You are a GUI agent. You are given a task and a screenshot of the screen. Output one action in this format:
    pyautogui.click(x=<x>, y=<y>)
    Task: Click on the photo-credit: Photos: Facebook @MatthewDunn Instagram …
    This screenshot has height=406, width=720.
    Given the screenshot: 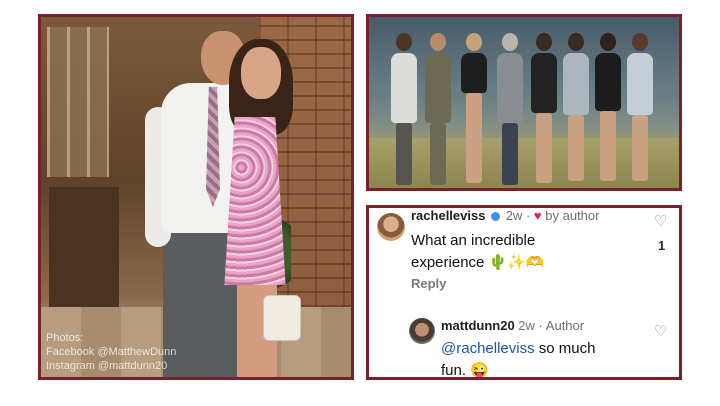 What is the action you would take?
    pyautogui.click(x=111, y=352)
    